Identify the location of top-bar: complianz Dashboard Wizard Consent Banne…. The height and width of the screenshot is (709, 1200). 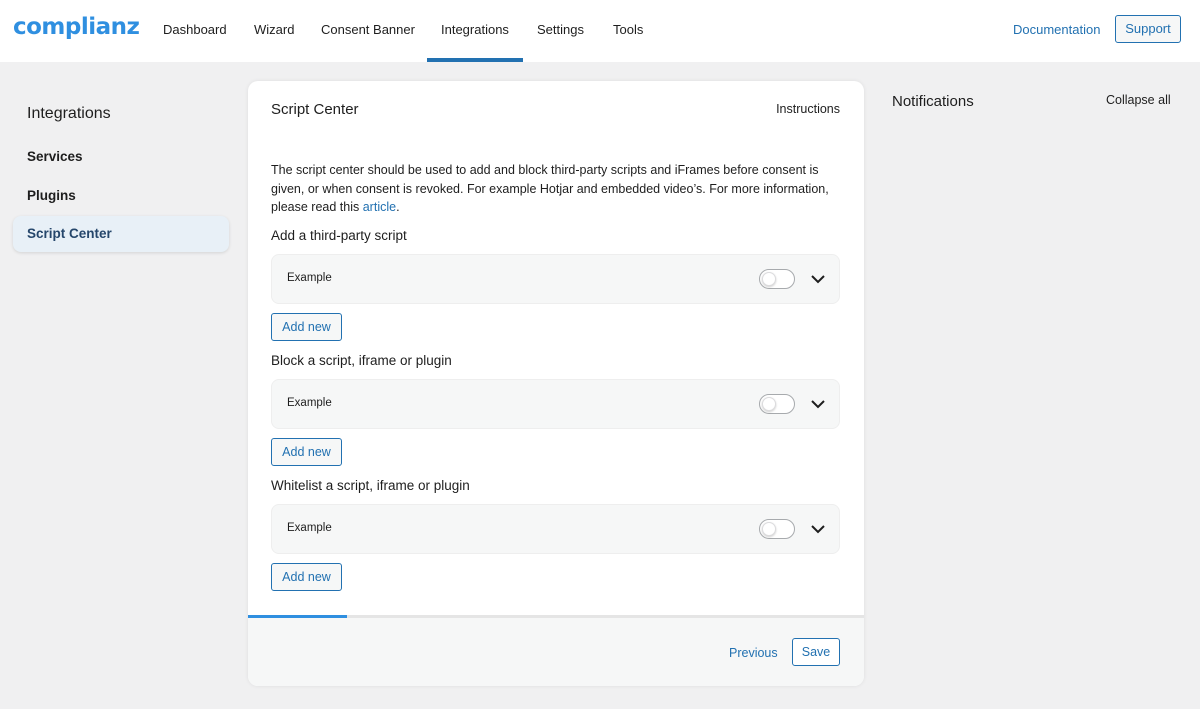
(600, 31).